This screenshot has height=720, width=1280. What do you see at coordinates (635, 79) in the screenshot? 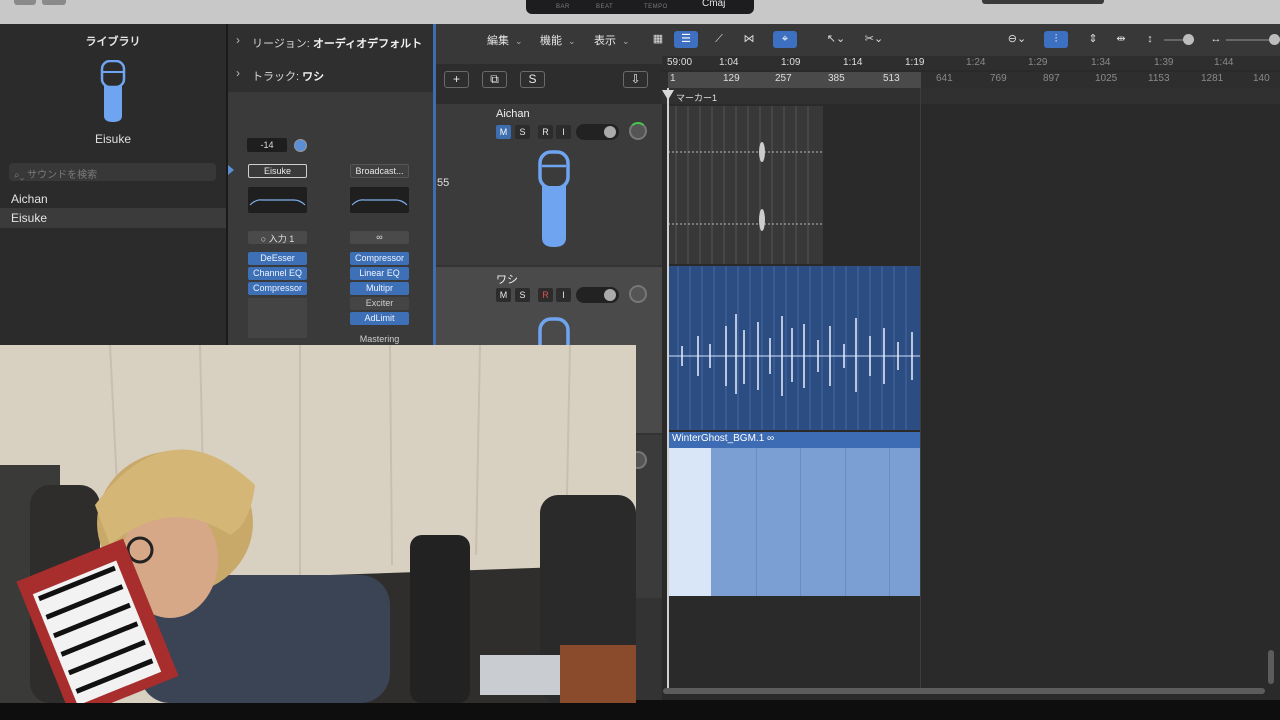
I see `import-button: ⇩` at bounding box center [635, 79].